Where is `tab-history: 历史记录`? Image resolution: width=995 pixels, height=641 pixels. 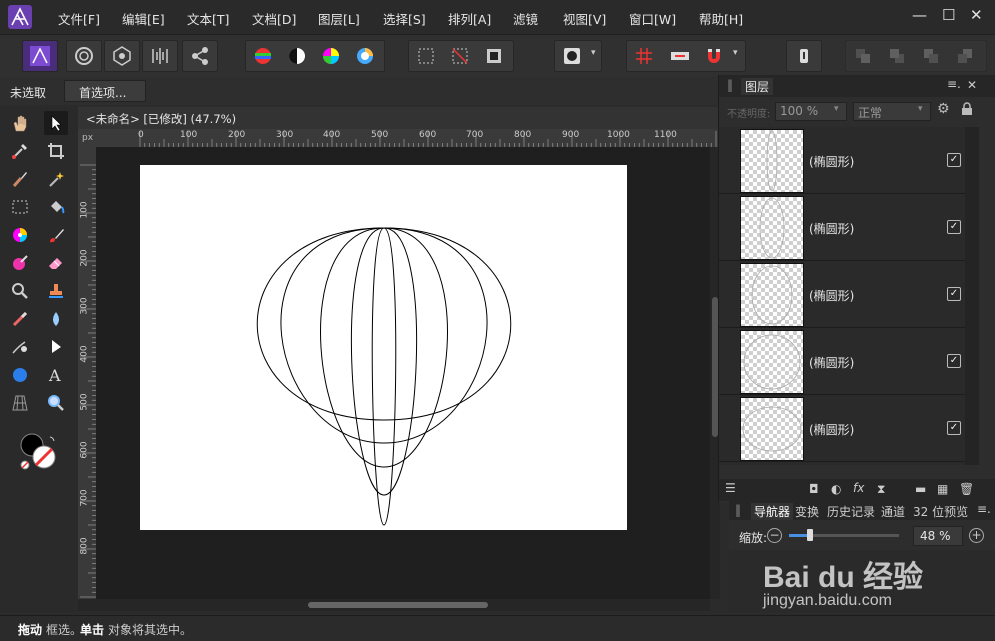 tab-history: 历史记录 is located at coordinates (851, 511).